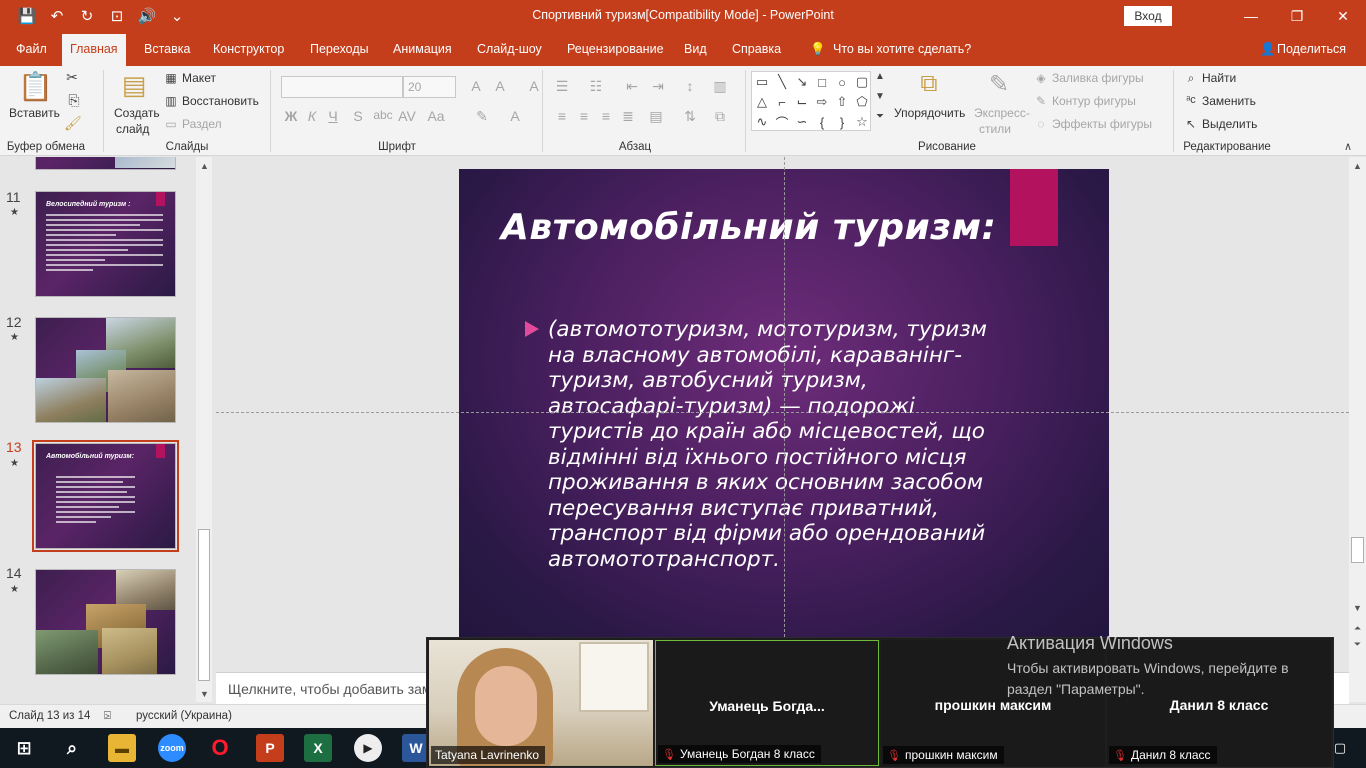 This screenshot has height=768, width=1366. Describe the element at coordinates (72, 748) in the screenshot. I see `search-icon: ⌕` at that location.